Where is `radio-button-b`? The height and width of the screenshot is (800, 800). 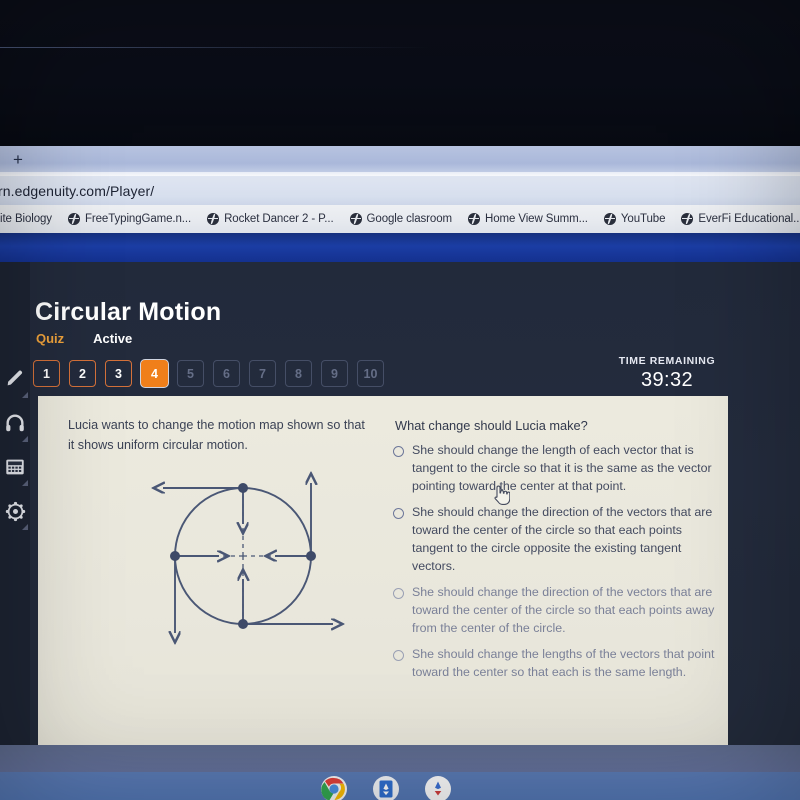 radio-button-b is located at coordinates (398, 513).